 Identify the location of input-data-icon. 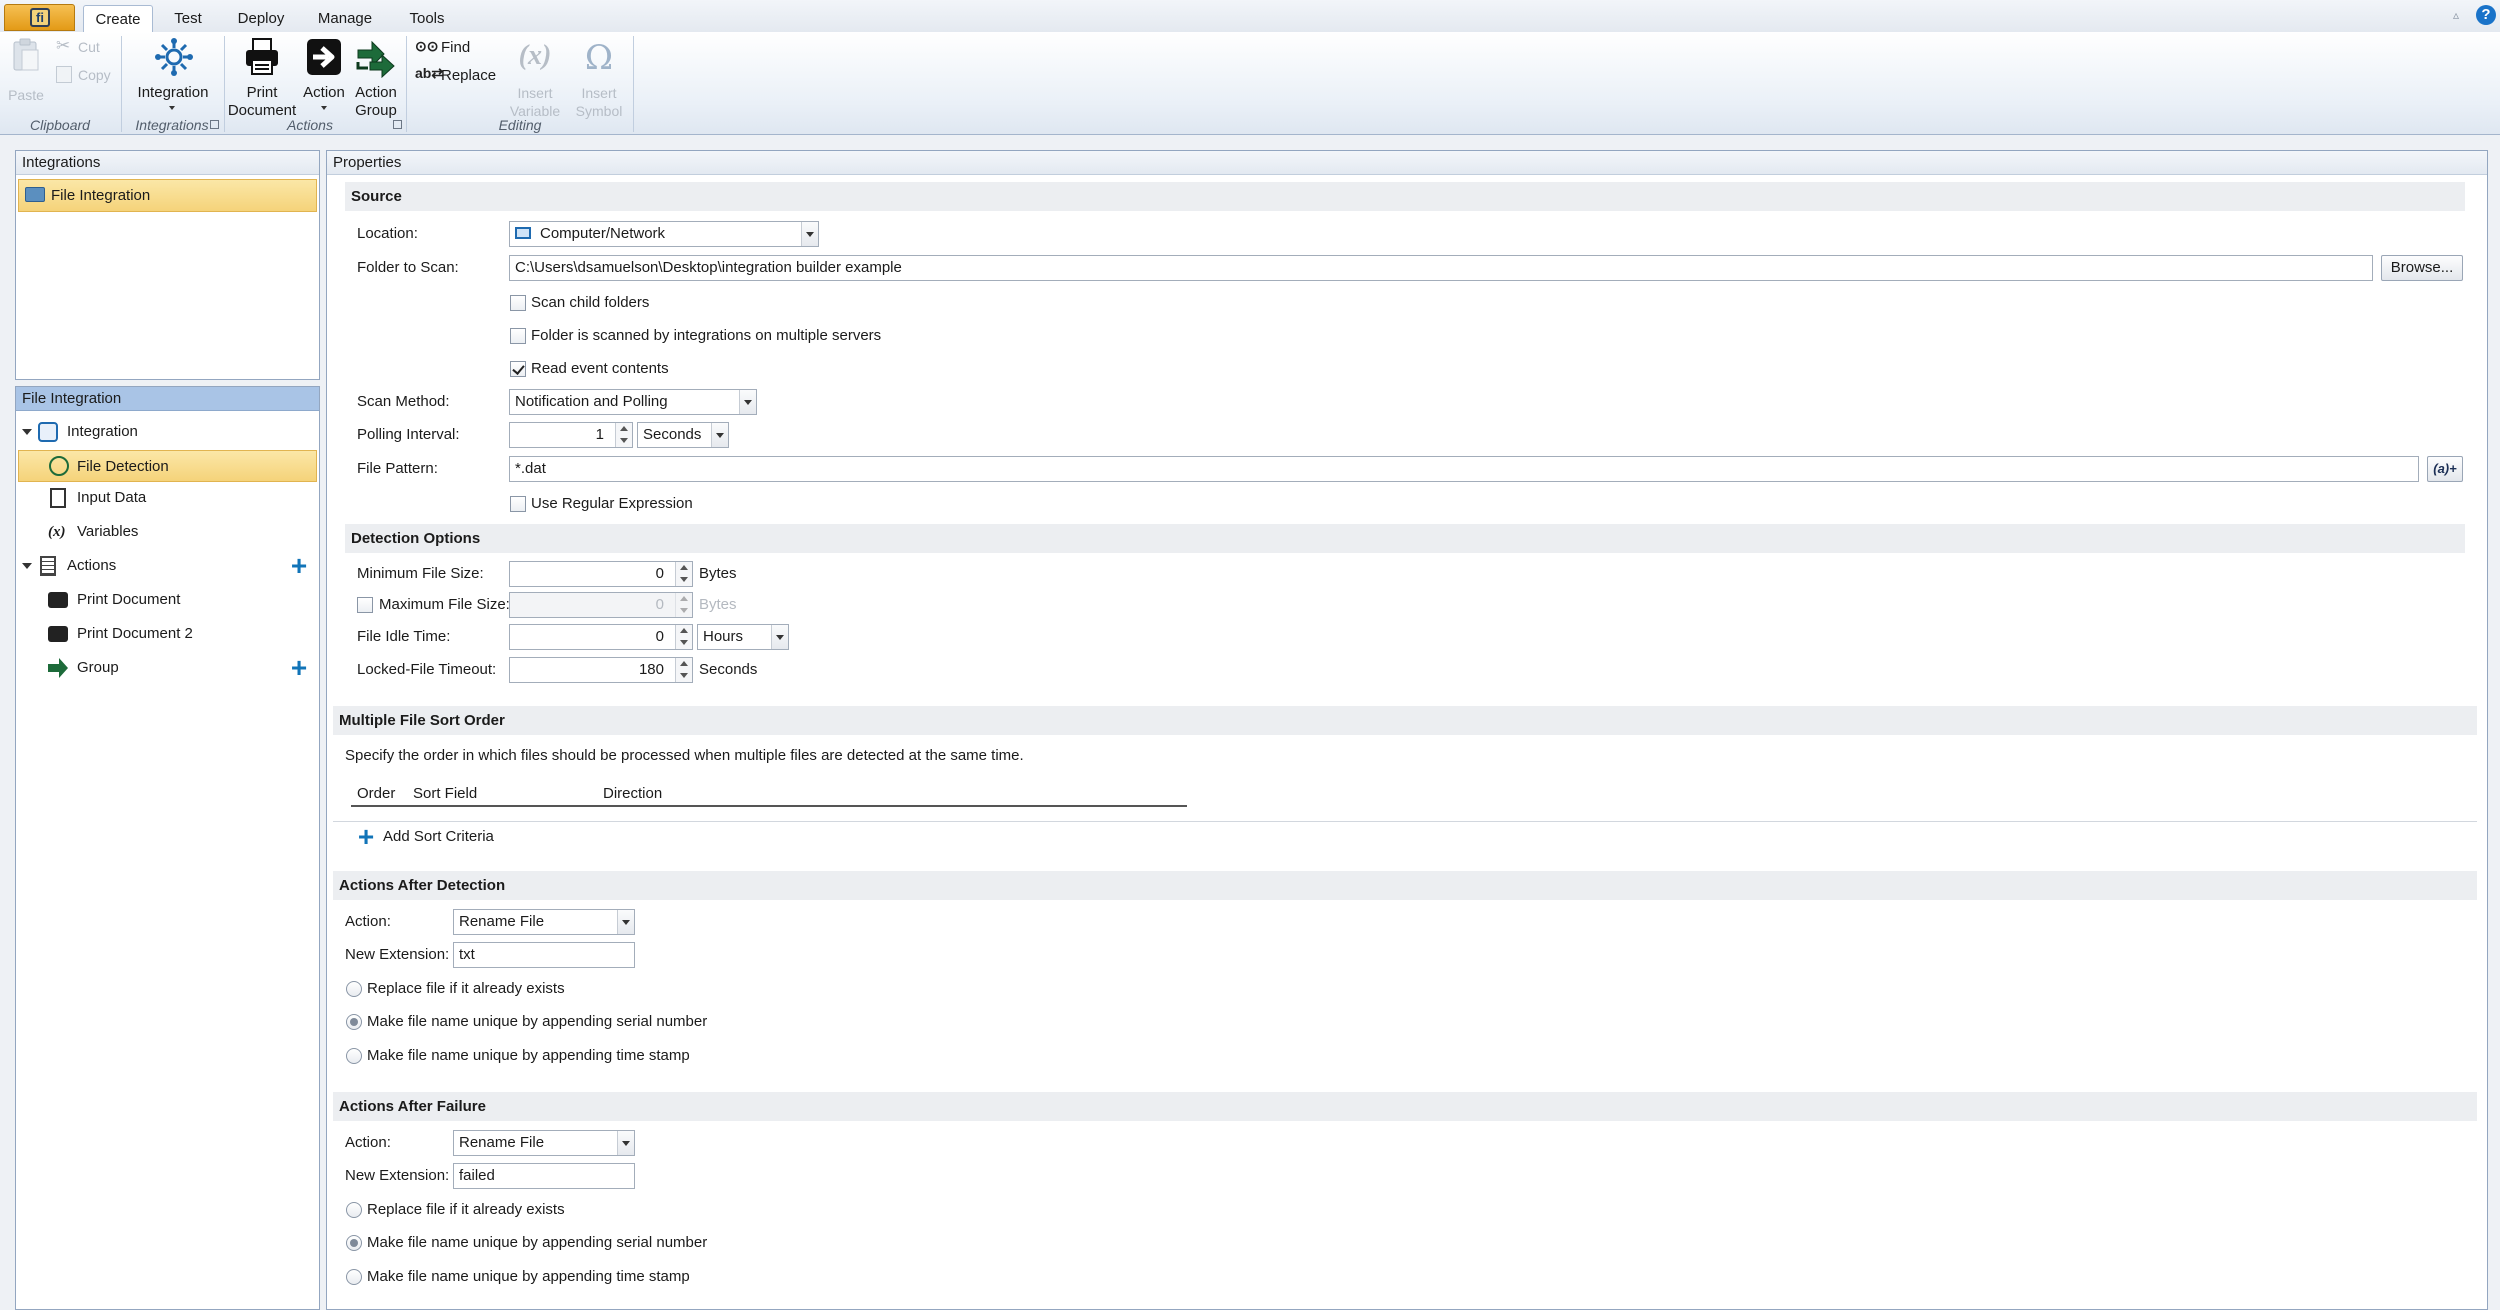
(58, 498).